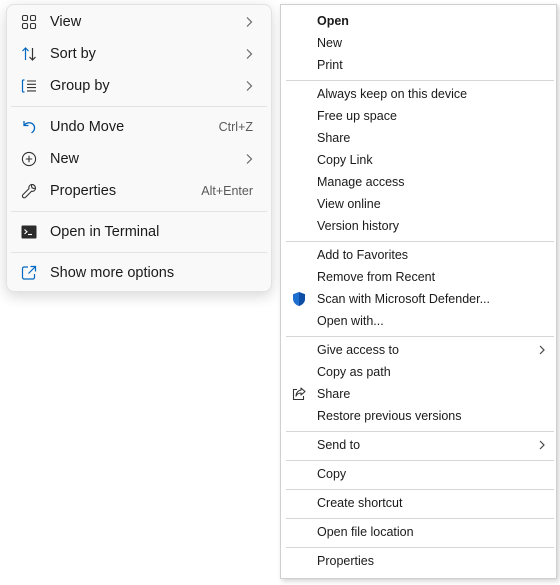 The height and width of the screenshot is (585, 560). What do you see at coordinates (418, 160) in the screenshot?
I see `menu-item-copy-link: Copy Link` at bounding box center [418, 160].